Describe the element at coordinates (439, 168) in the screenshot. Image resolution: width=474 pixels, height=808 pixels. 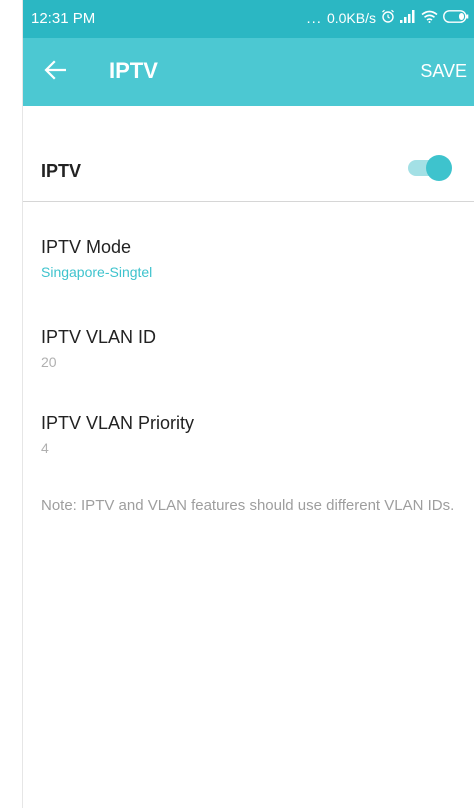
I see `toggle-thumb` at that location.